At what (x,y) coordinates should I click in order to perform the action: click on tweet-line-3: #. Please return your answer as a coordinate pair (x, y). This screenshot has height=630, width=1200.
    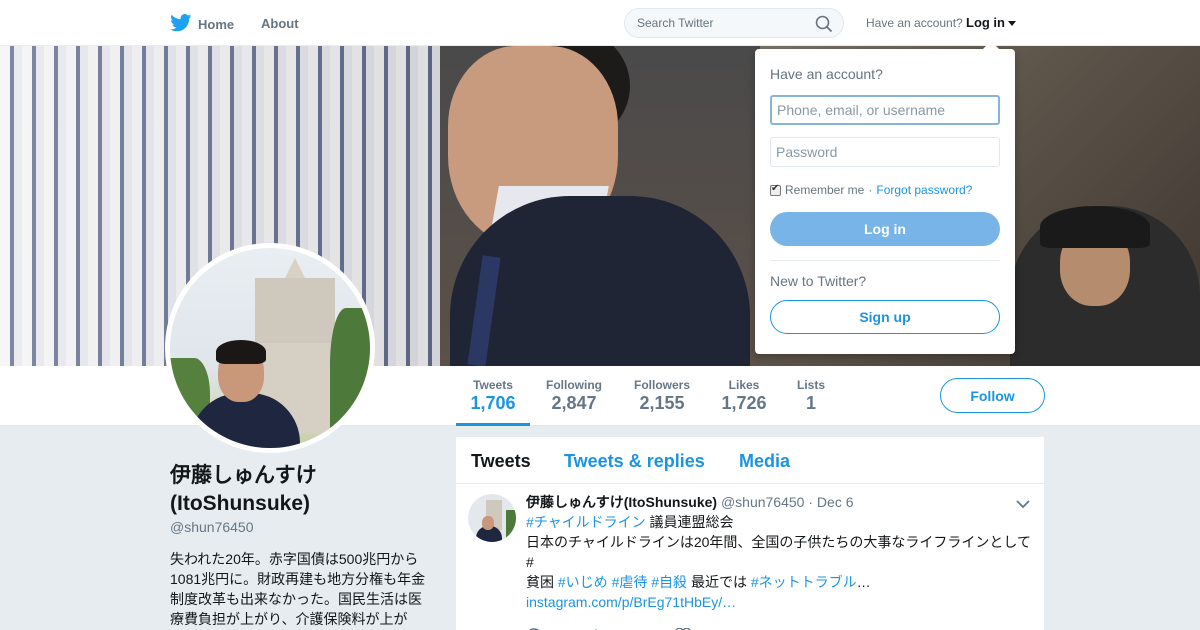
    Looking at the image, I should click on (530, 562).